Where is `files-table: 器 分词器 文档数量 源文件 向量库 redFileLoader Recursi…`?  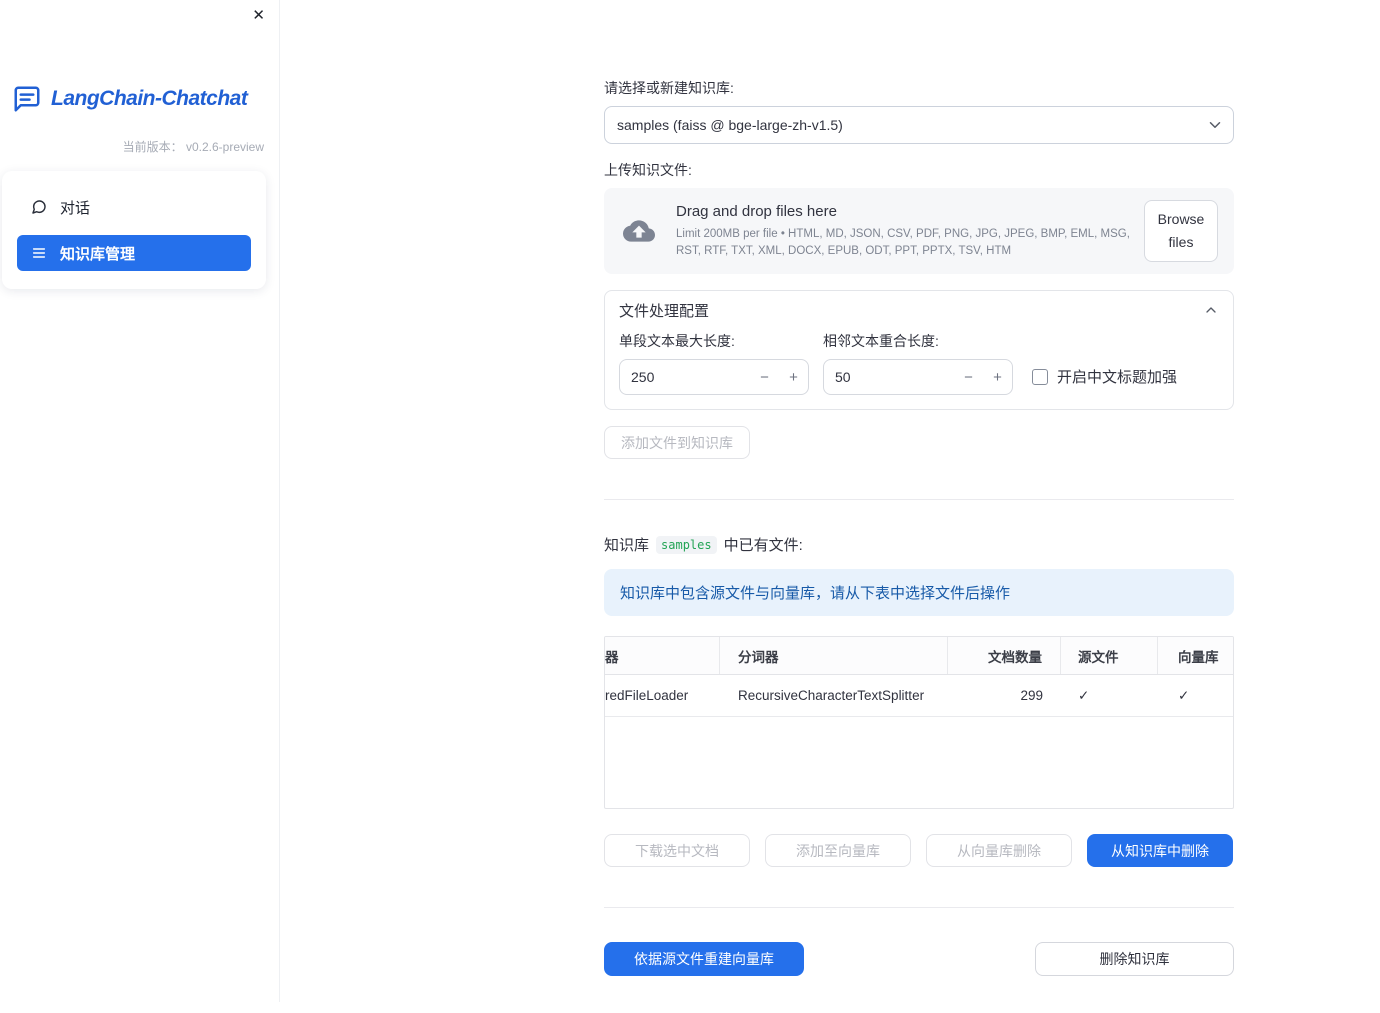
files-table: 器 分词器 文档数量 源文件 向量库 redFileLoader Recursi… is located at coordinates (919, 722).